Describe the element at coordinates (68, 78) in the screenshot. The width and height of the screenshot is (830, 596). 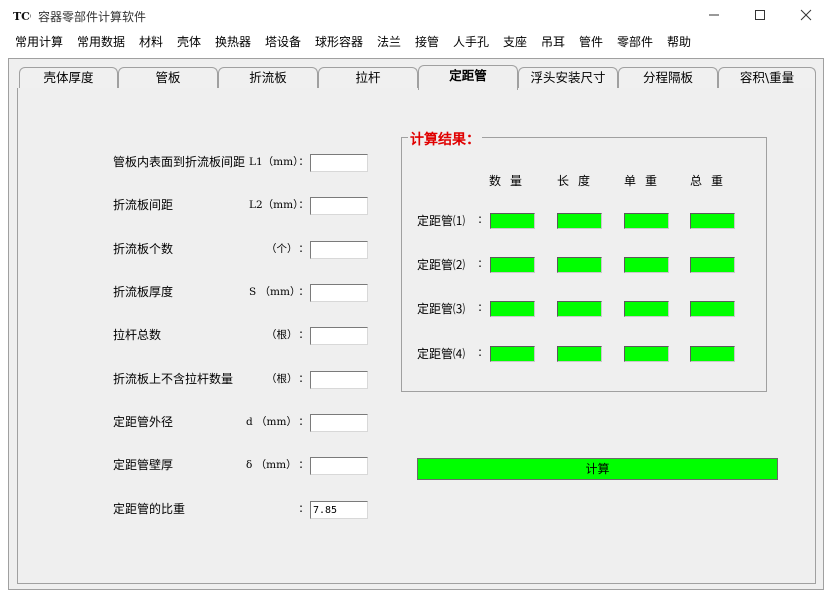
I see `tab-shell-thickness: 壳体厚度` at that location.